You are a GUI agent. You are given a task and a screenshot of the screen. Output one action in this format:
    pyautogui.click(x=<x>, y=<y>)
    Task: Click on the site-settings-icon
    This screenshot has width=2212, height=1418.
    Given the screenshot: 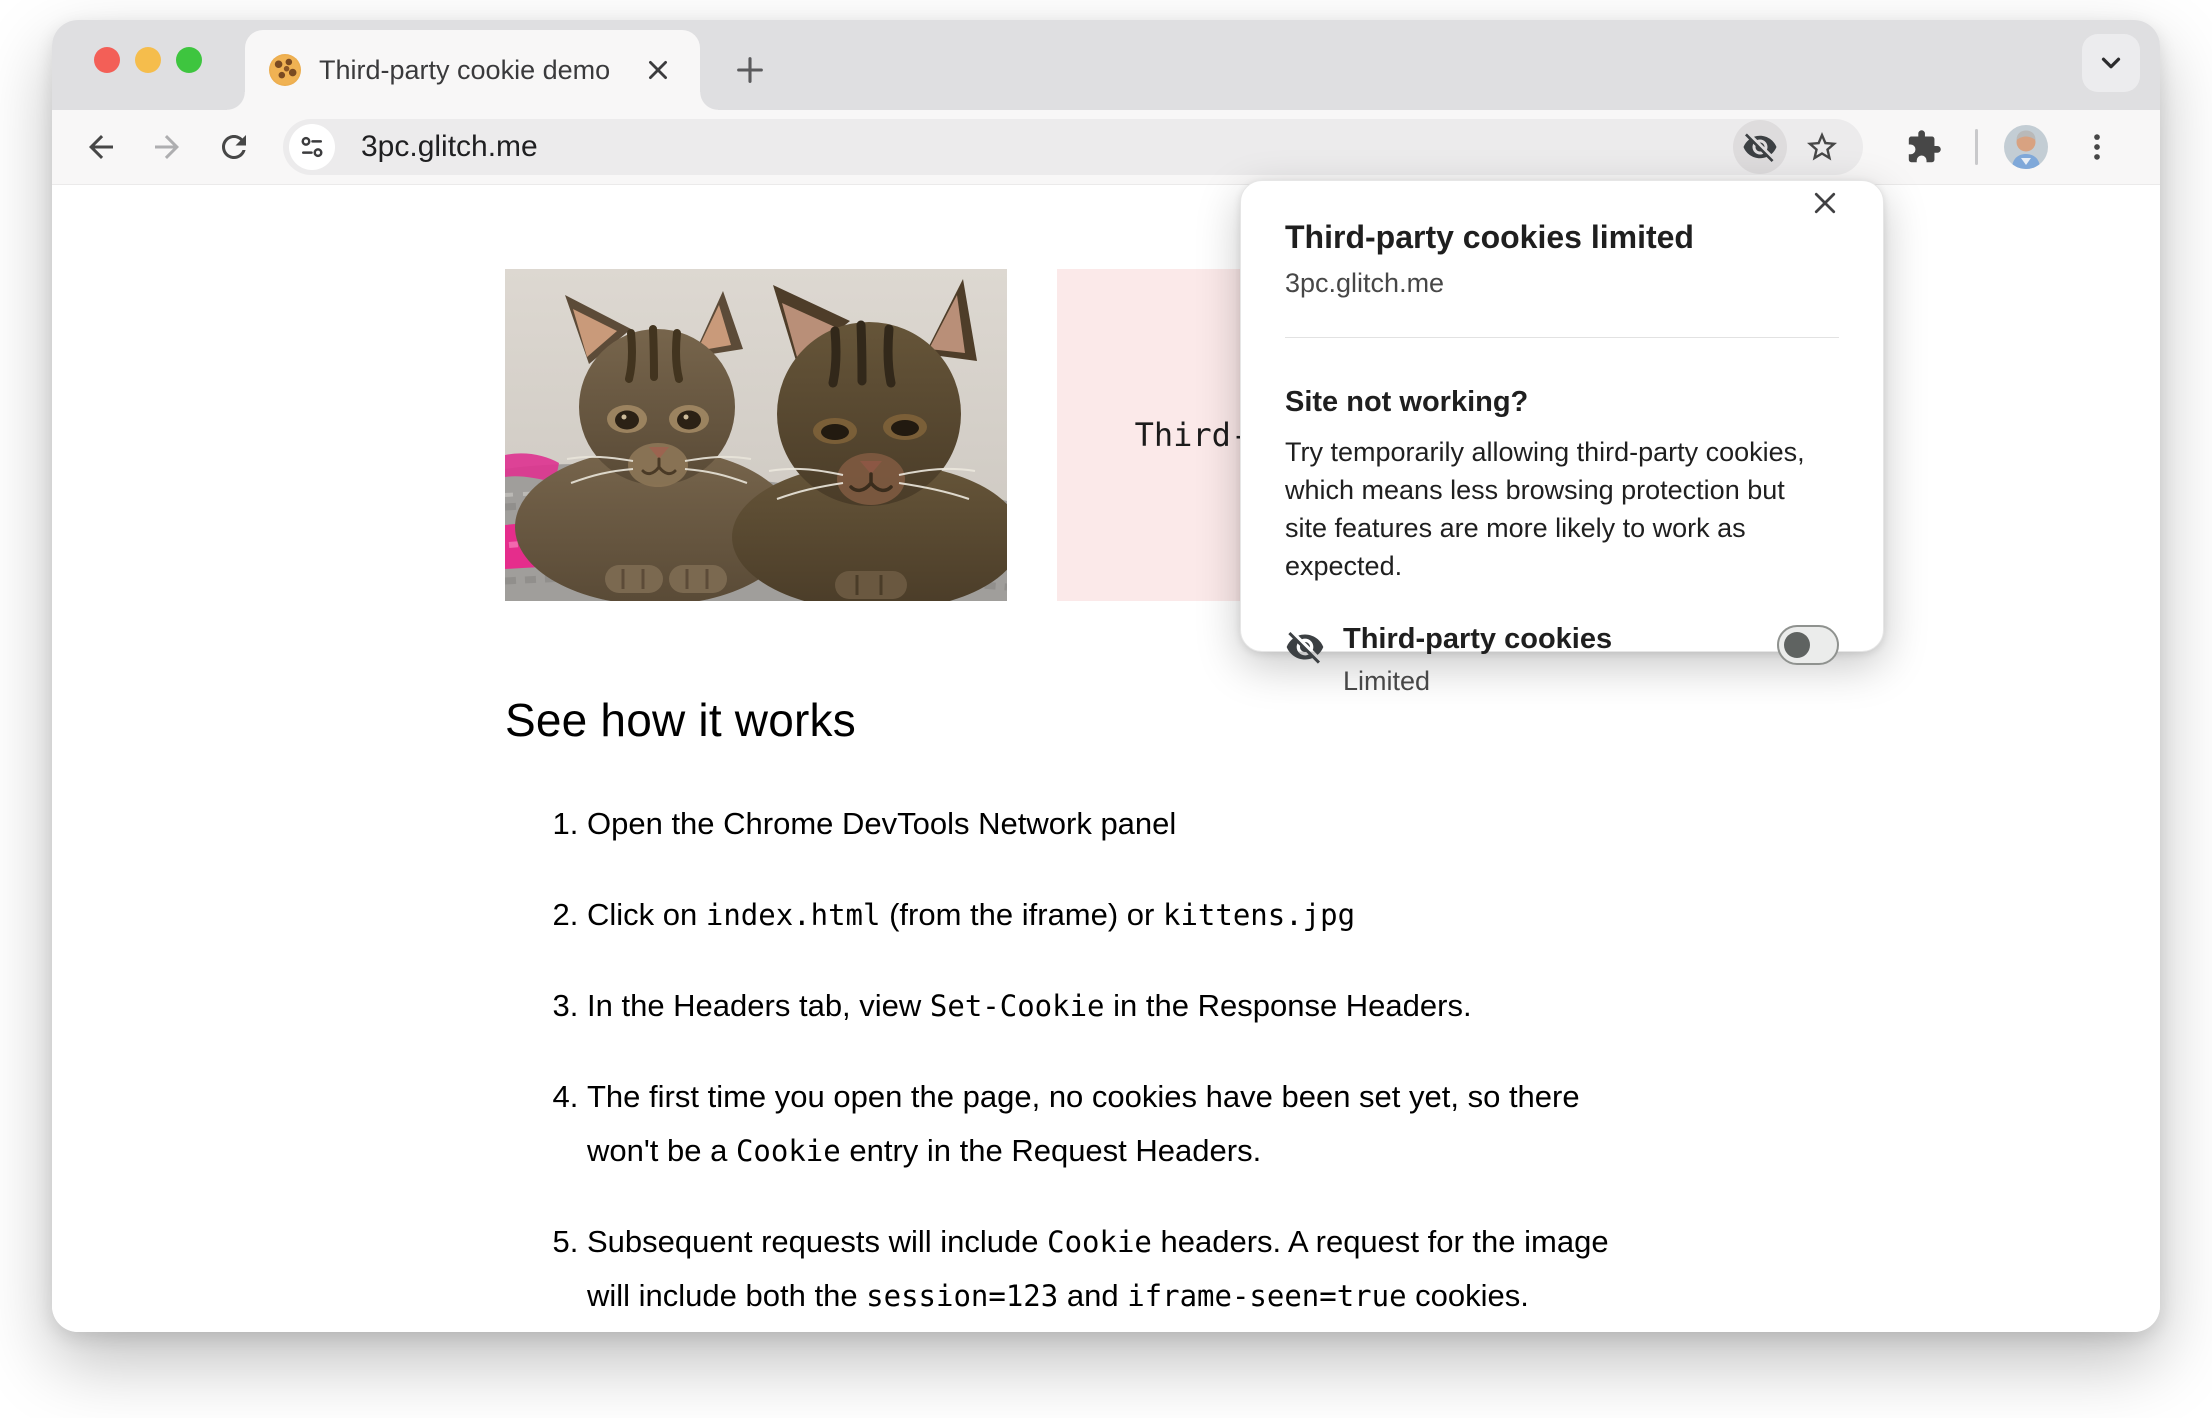 What is the action you would take?
    pyautogui.click(x=312, y=147)
    